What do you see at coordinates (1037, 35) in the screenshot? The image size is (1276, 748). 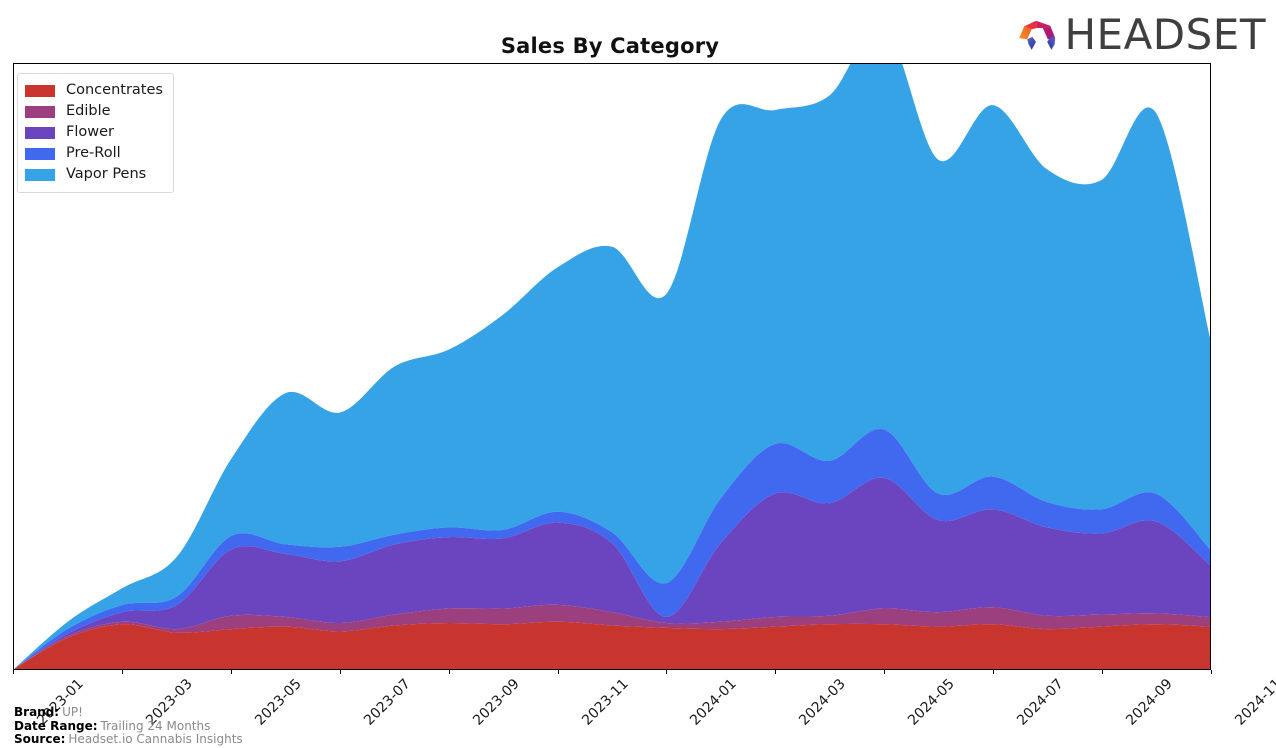 I see `headset-hexagon-icon` at bounding box center [1037, 35].